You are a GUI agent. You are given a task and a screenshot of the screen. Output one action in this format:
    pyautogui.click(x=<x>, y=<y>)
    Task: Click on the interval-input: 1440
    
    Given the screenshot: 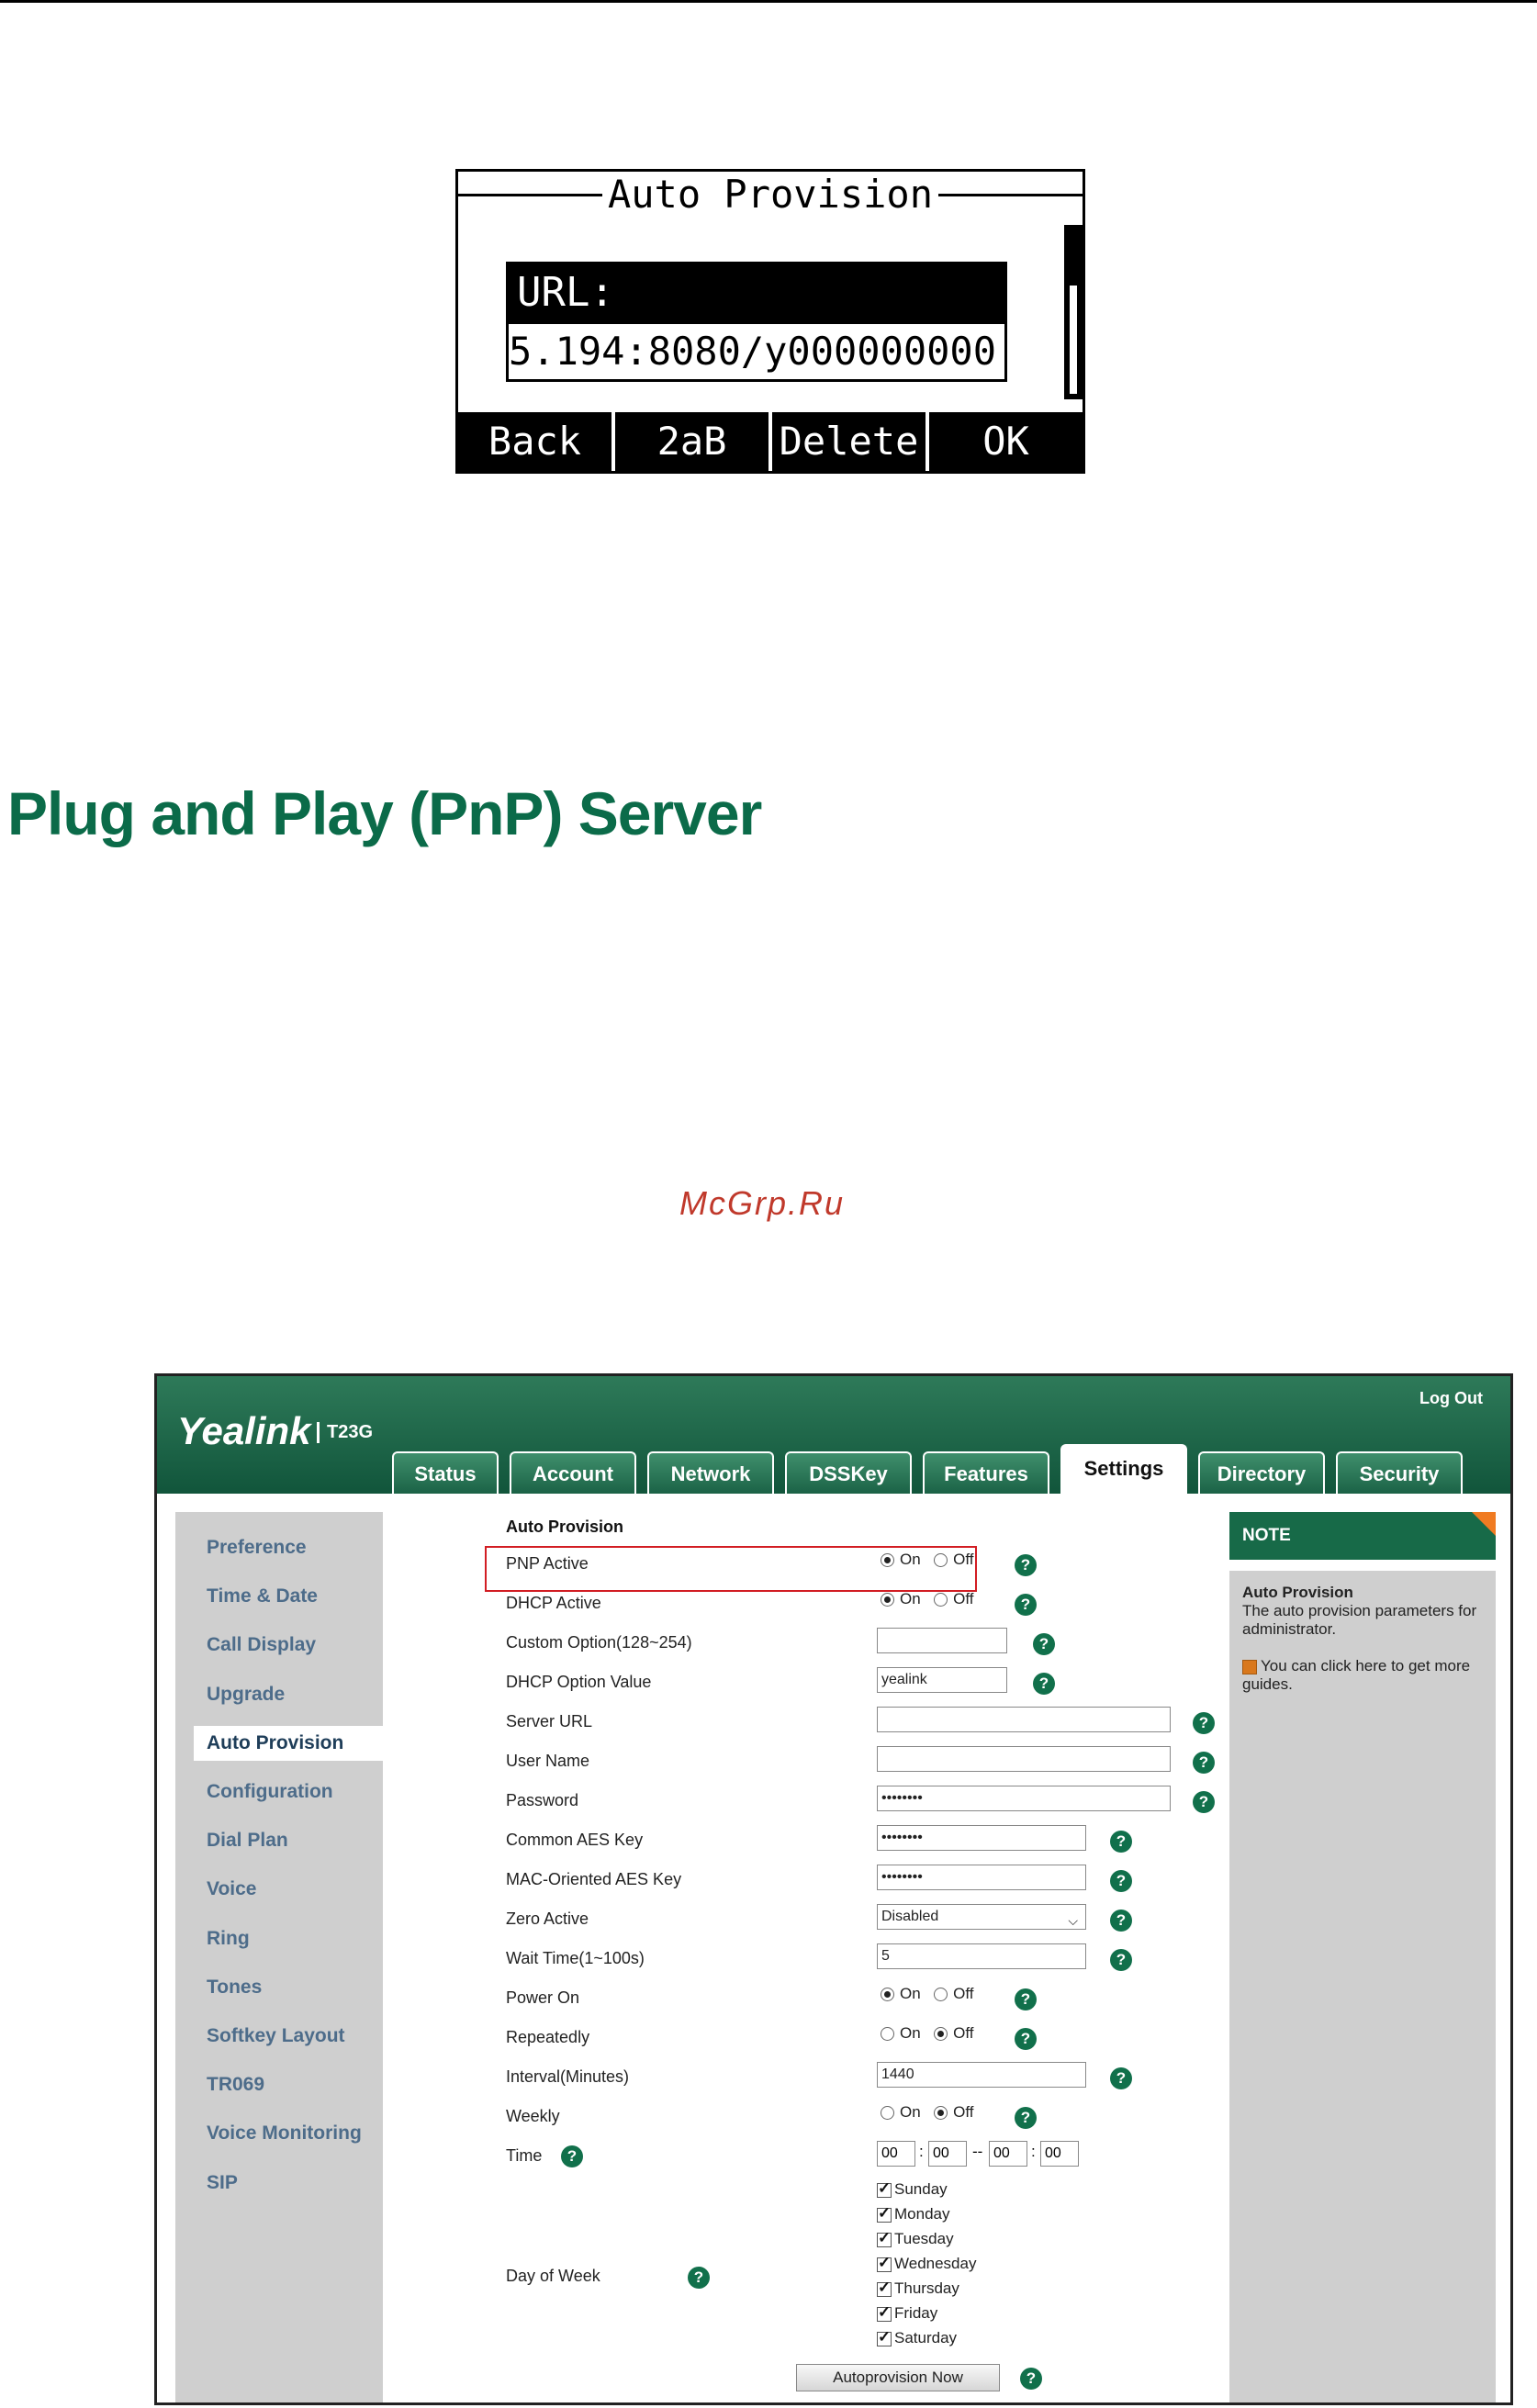 What is the action you would take?
    pyautogui.click(x=982, y=2075)
    